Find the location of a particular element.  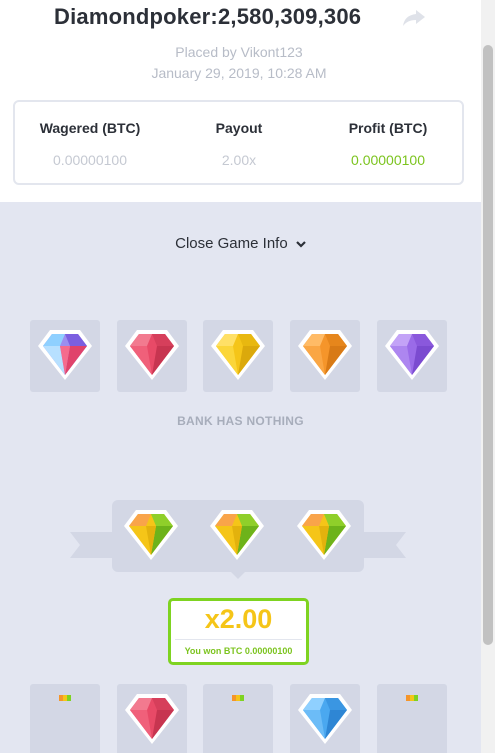

blue-gem-icon is located at coordinates (325, 719).